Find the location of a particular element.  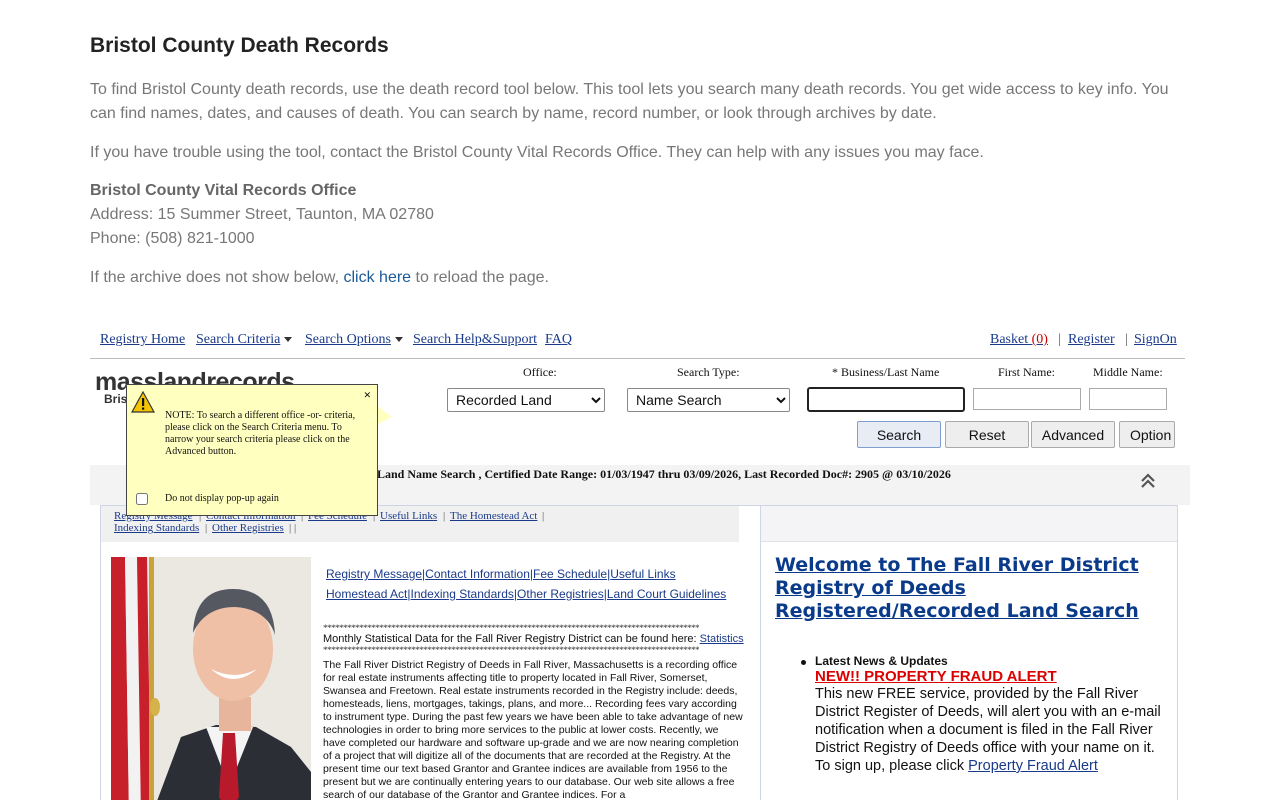

nav-registry-home: Registry Home is located at coordinates (142, 340).